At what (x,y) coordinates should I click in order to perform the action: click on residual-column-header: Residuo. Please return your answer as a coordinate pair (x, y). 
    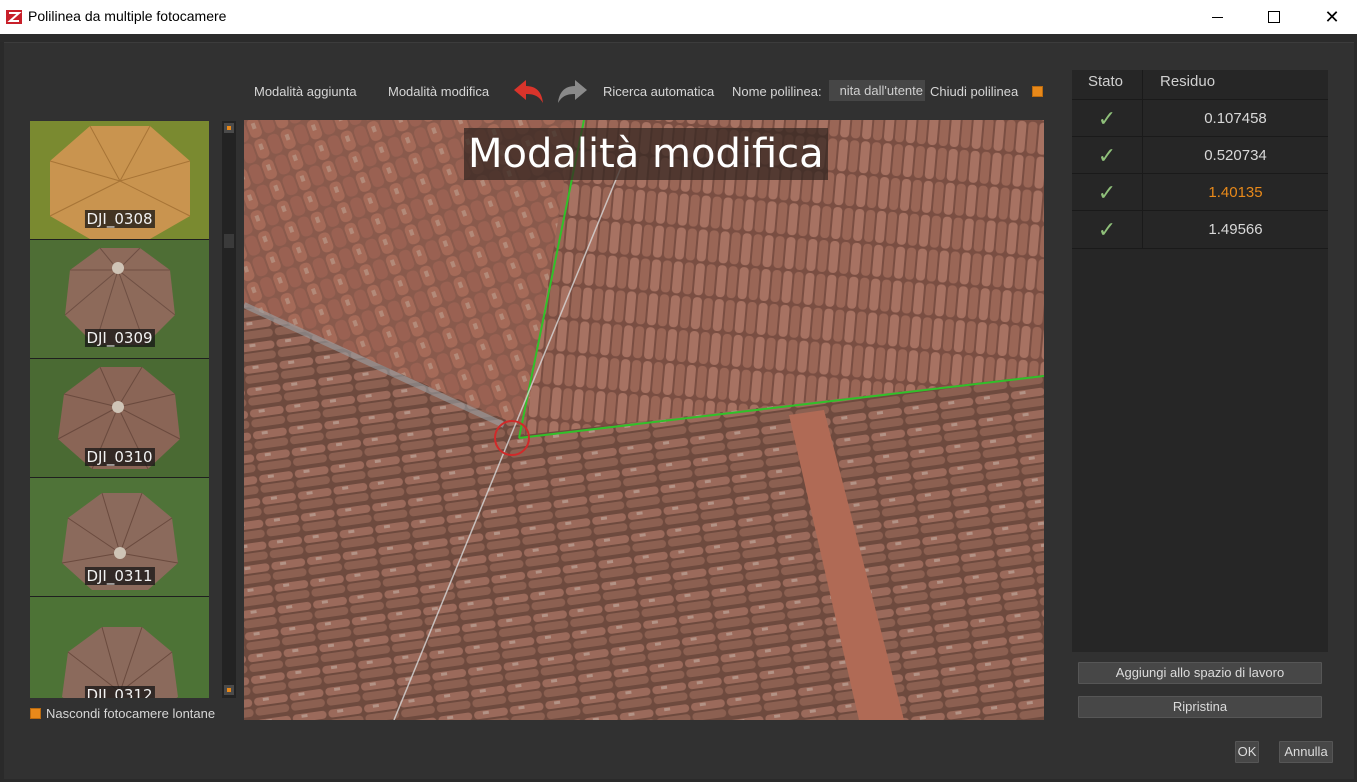
    Looking at the image, I should click on (1187, 87).